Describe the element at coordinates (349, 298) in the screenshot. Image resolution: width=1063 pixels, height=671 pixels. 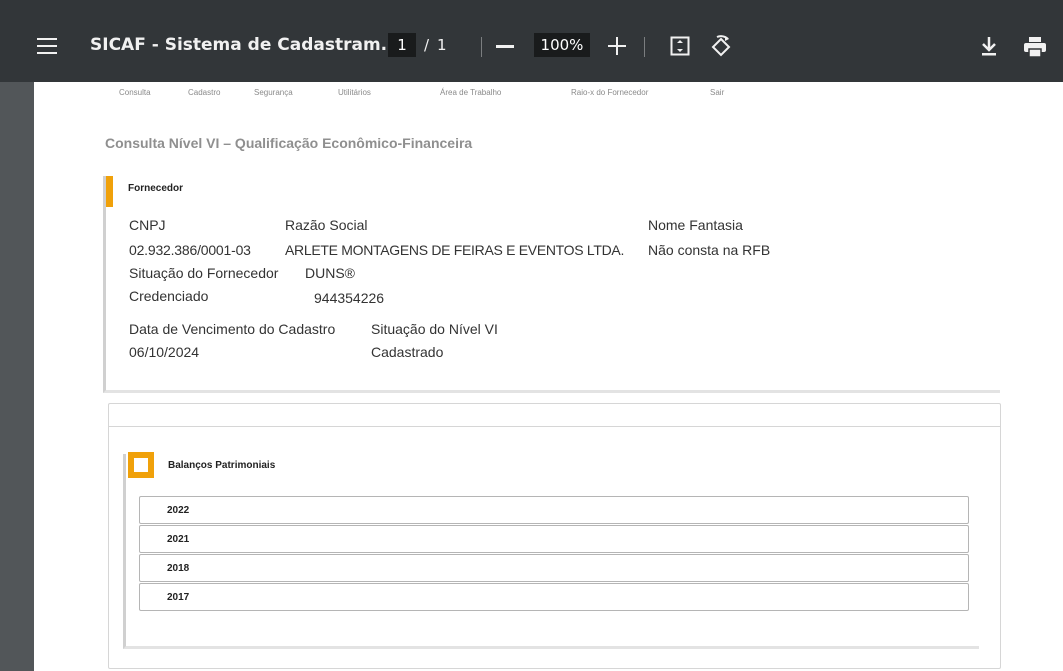
I see `duns-value: 944354226` at that location.